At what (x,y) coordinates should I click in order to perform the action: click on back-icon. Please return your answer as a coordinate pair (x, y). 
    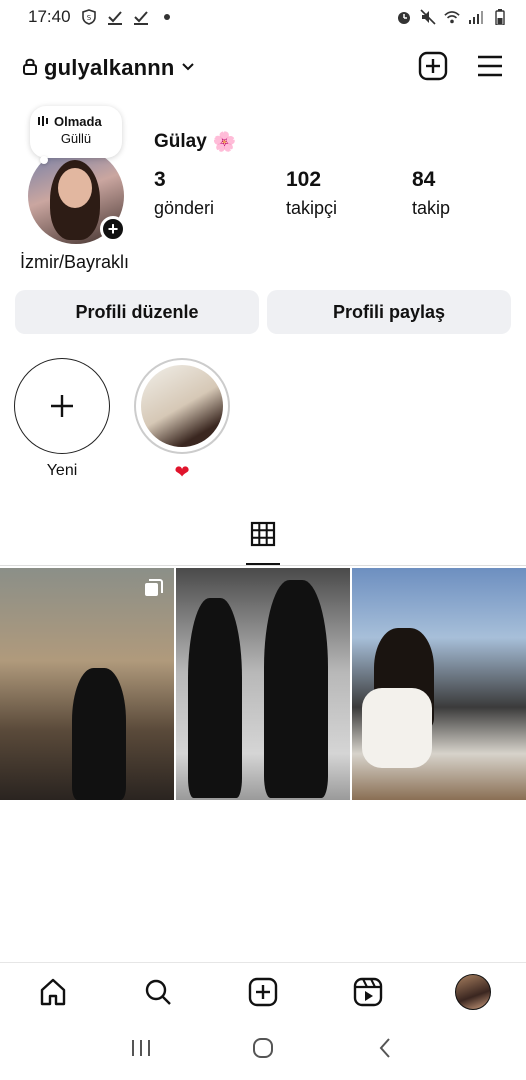
    Looking at the image, I should click on (385, 1048).